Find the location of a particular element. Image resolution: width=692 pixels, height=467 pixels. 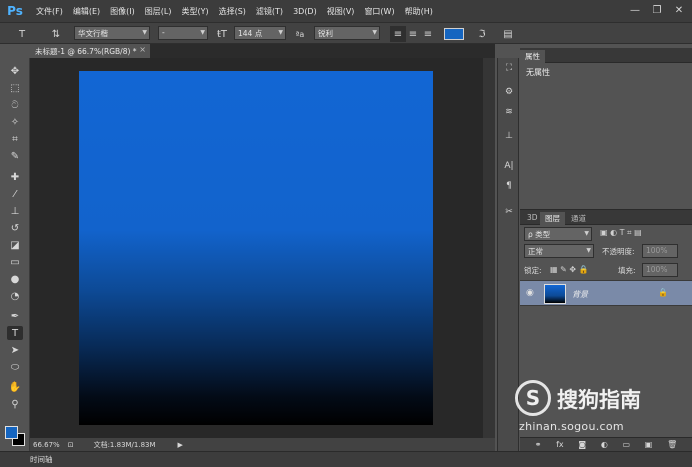

menu-layer: 图层(L) is located at coordinates (158, 11).